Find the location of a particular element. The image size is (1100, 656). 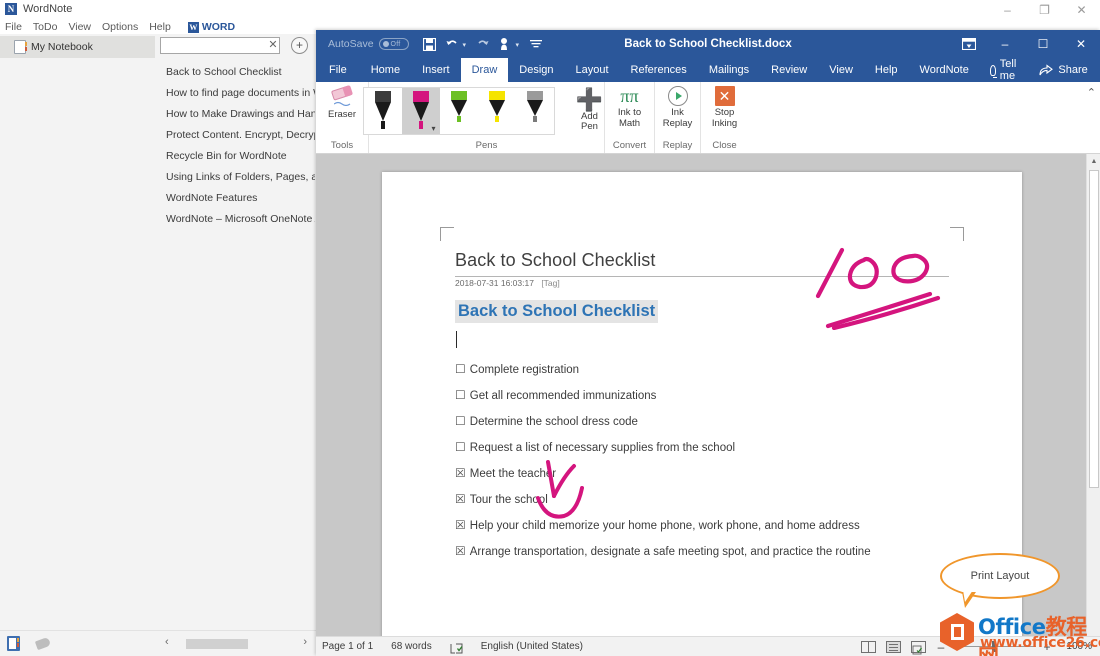

word-count: 68 words is located at coordinates (411, 646).